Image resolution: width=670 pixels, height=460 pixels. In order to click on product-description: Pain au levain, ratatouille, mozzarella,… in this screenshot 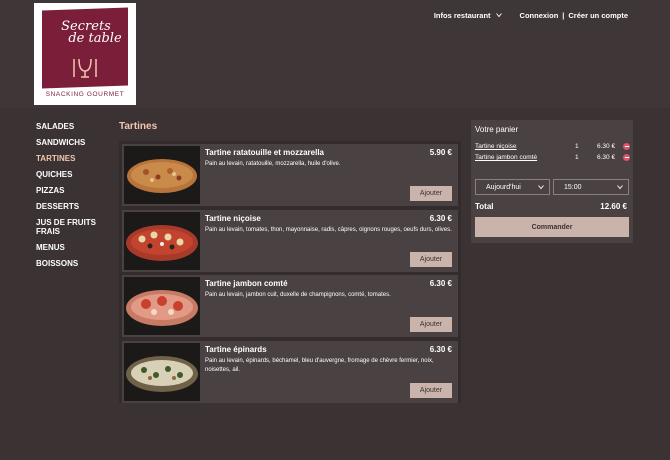, I will do `click(273, 164)`.